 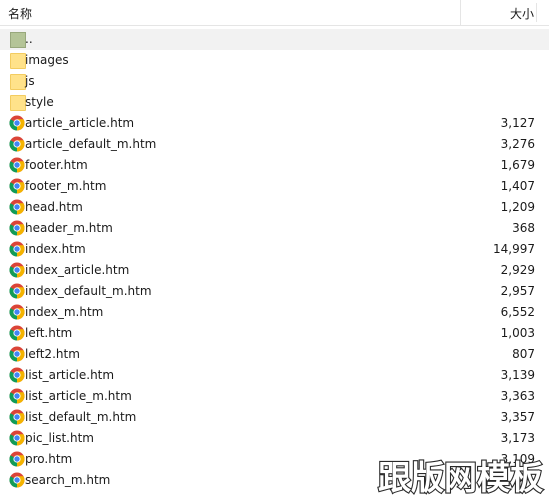 I want to click on file-size: 3,173, so click(x=517, y=438).